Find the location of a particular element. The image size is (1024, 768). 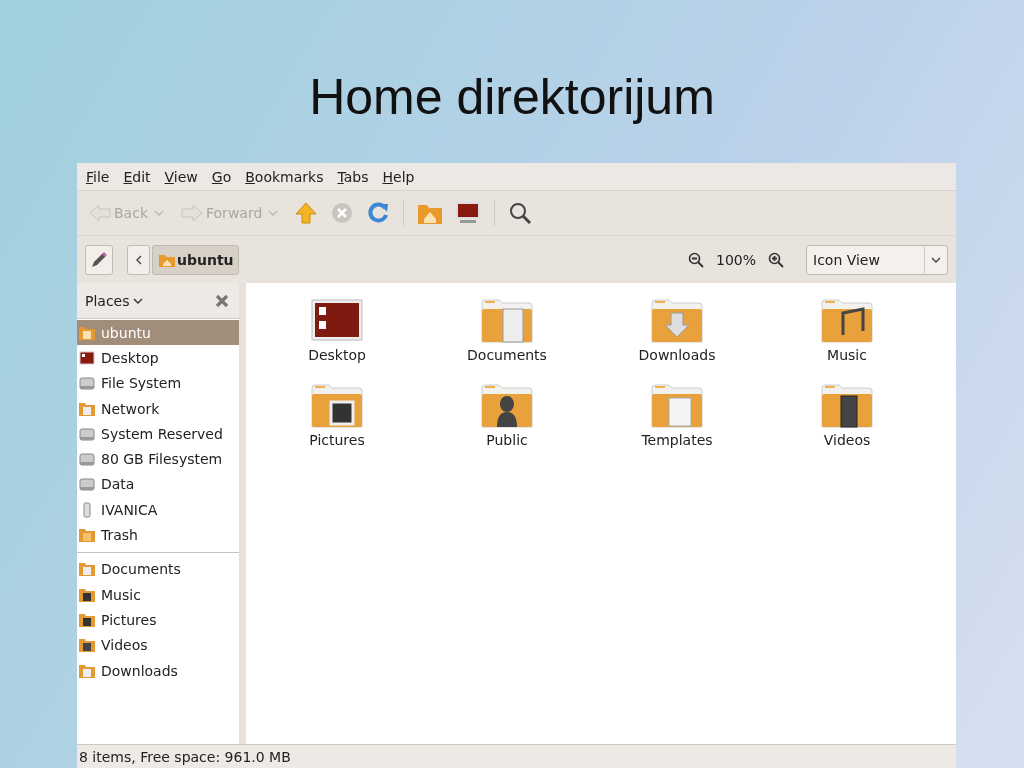

menu-item: Go is located at coordinates (221, 176).